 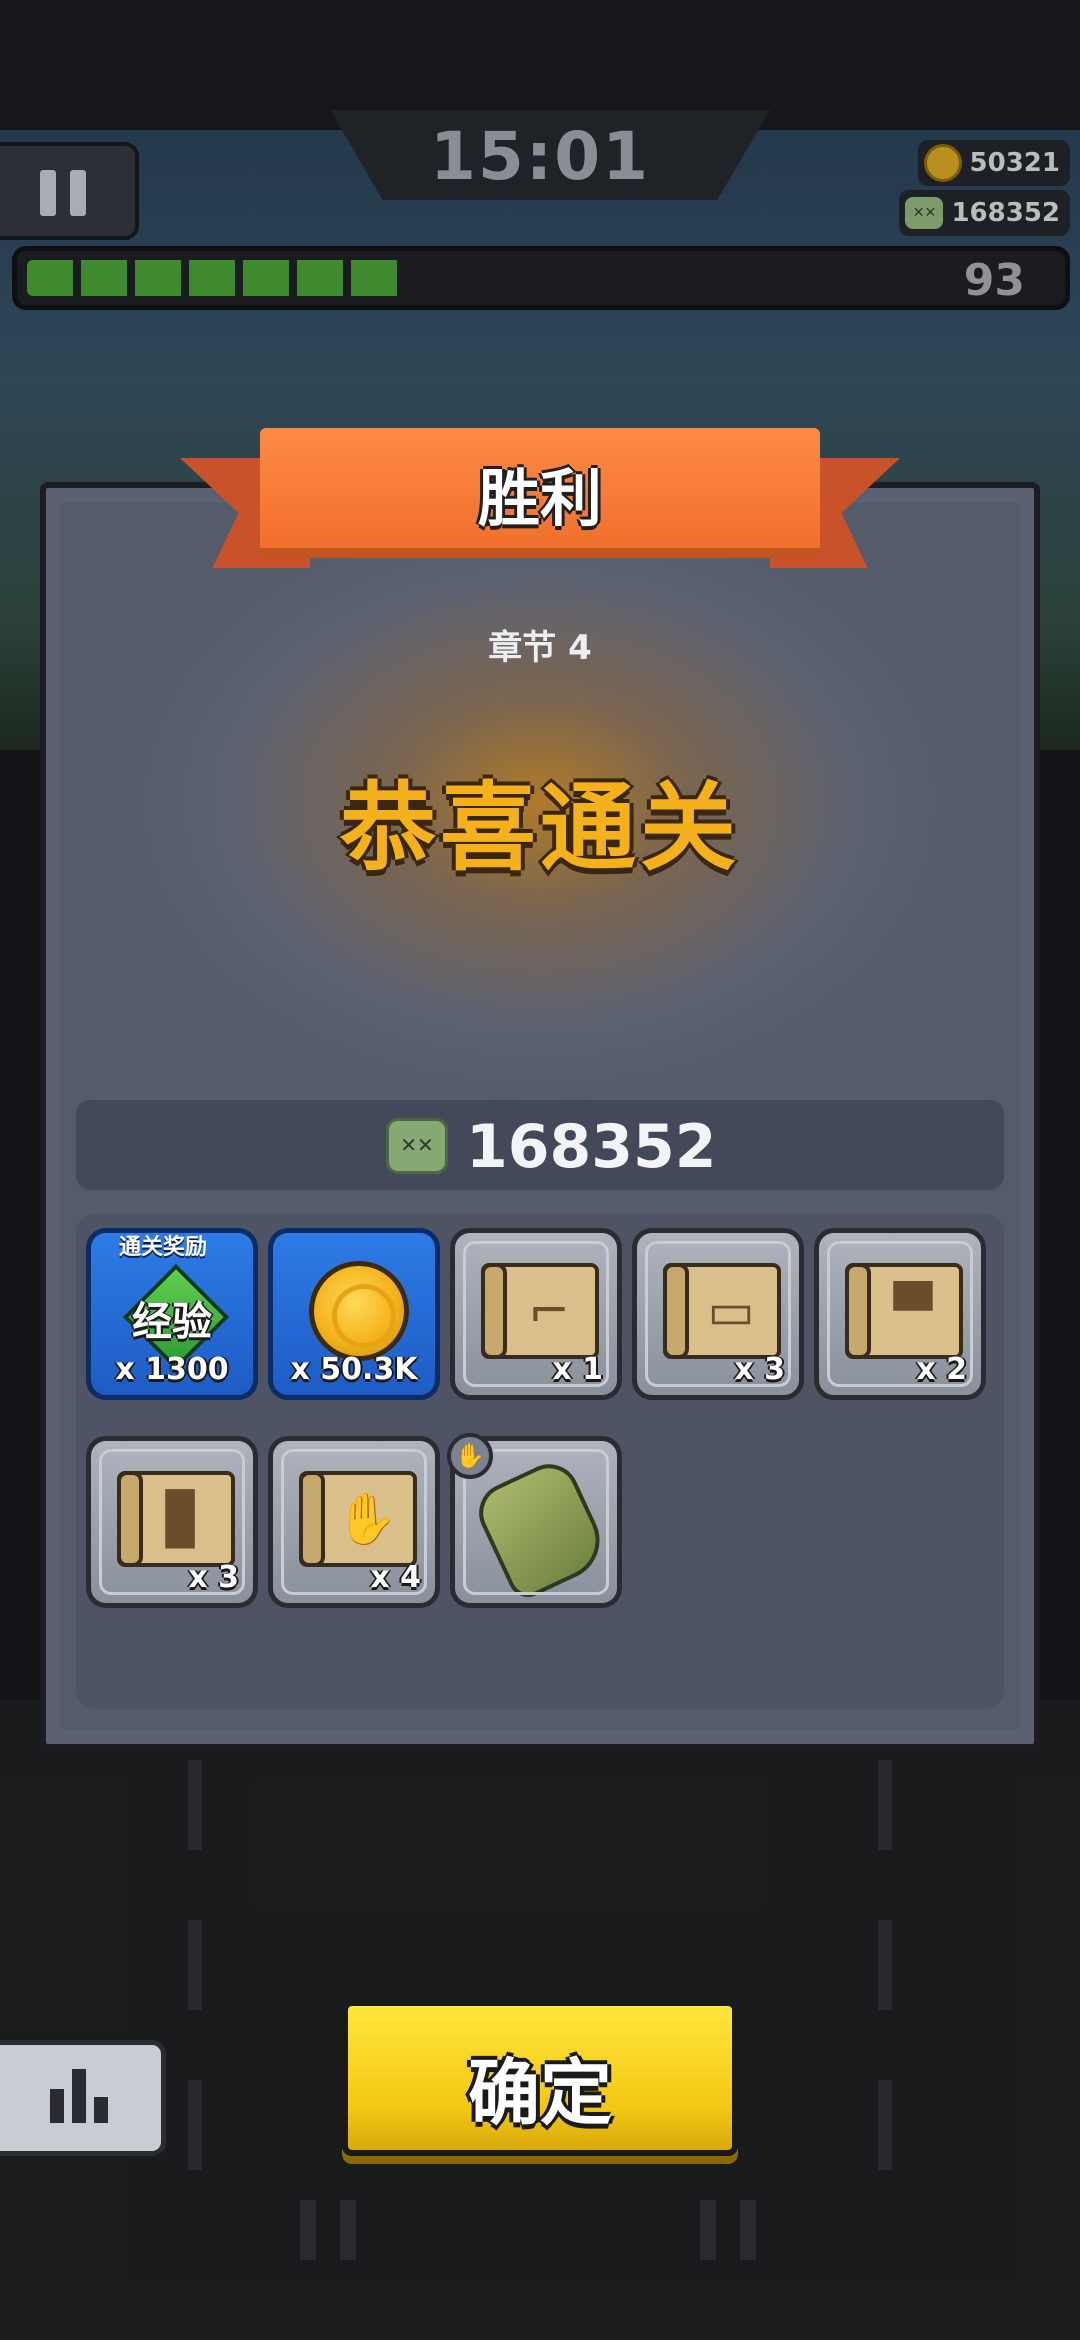 I want to click on experience-bar: 93, so click(x=541, y=278).